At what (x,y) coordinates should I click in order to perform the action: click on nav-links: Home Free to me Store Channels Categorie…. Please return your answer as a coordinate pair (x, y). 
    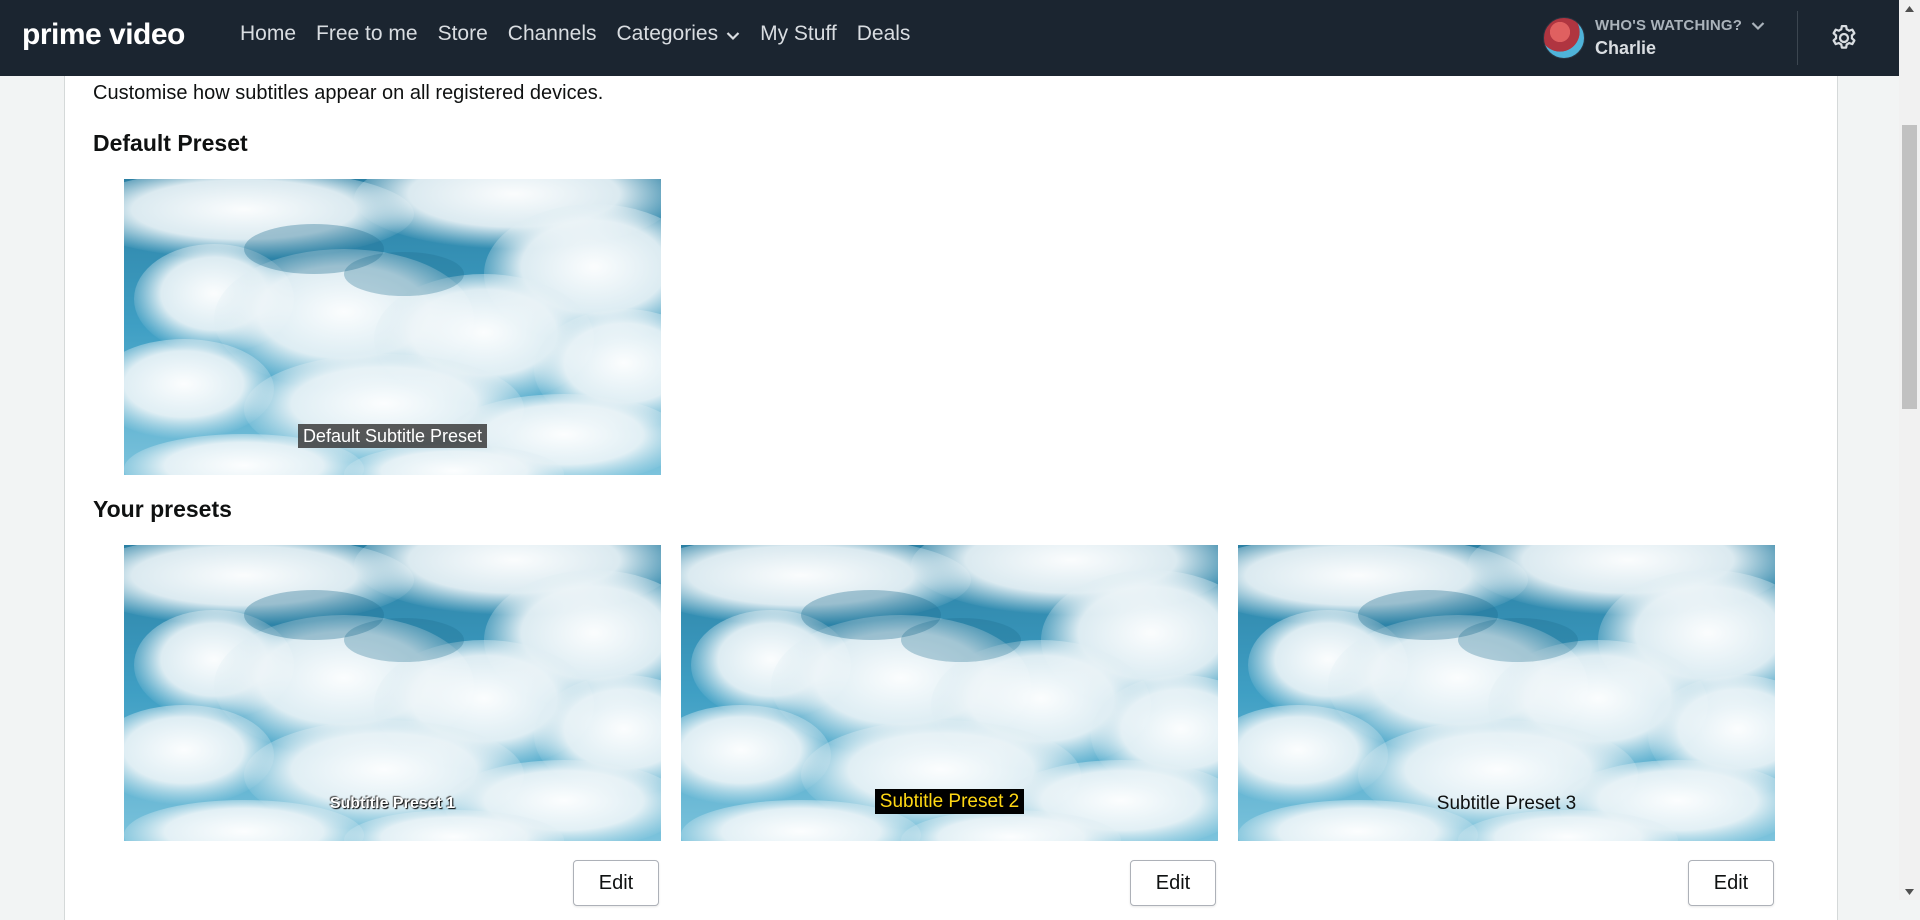
    Looking at the image, I should click on (585, 34).